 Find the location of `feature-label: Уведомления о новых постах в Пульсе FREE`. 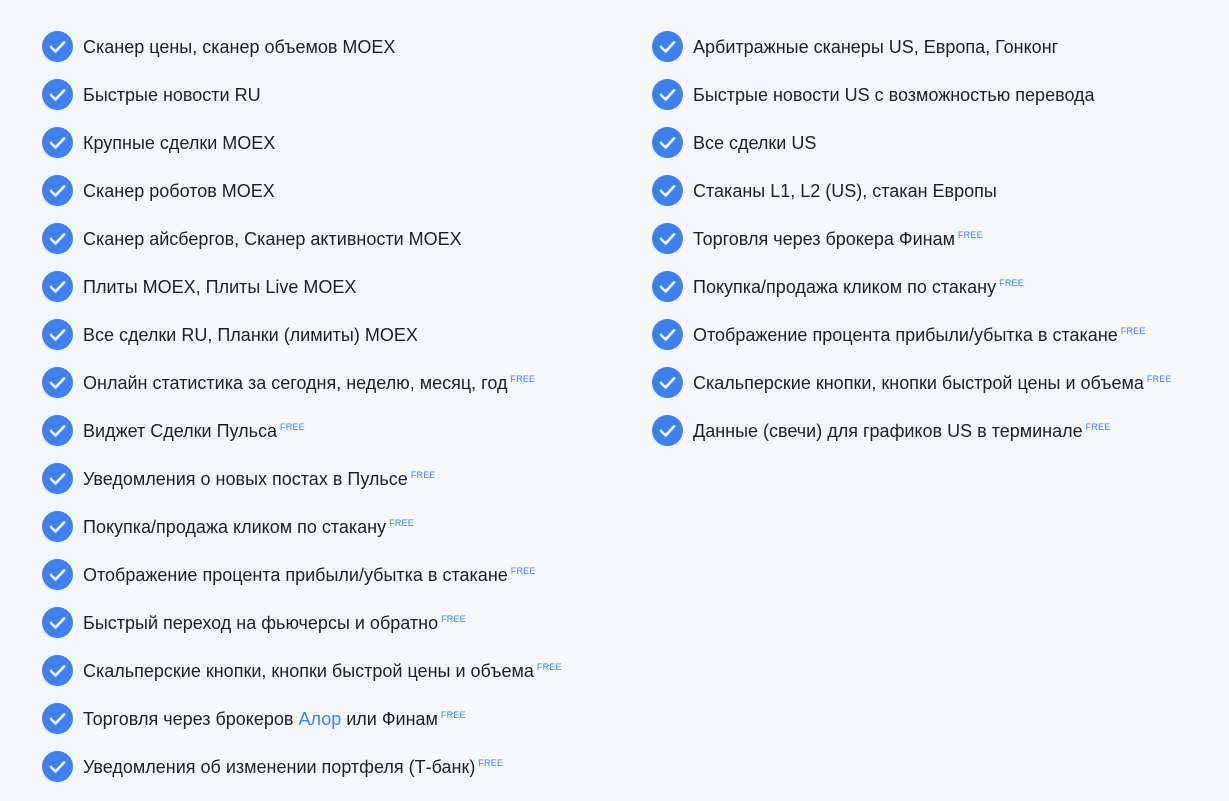

feature-label: Уведомления о новых постах в Пульсе FREE is located at coordinates (259, 479).